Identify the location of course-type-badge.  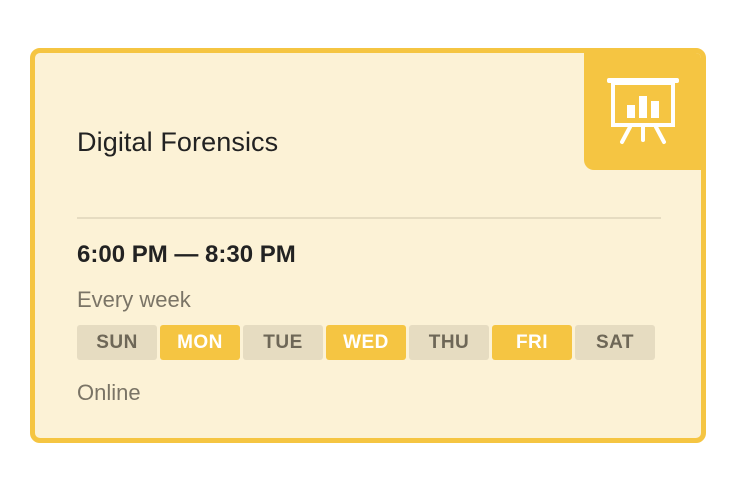
(642, 111).